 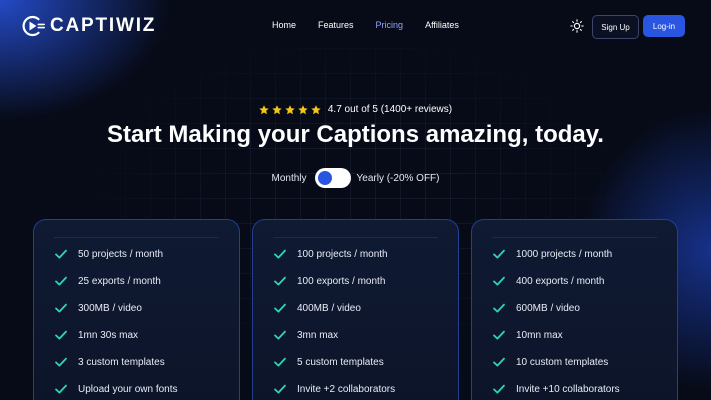 I want to click on nav-pricing: Pricing, so click(x=390, y=25).